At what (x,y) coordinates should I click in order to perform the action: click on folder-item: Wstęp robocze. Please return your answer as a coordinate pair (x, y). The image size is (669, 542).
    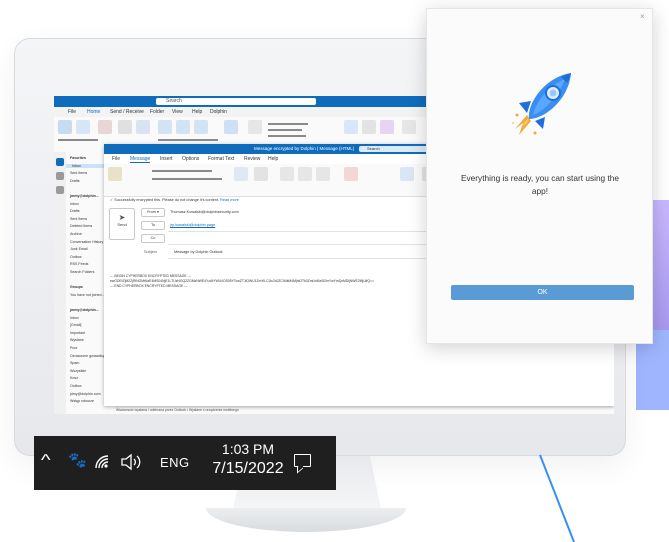
    Looking at the image, I should click on (82, 401).